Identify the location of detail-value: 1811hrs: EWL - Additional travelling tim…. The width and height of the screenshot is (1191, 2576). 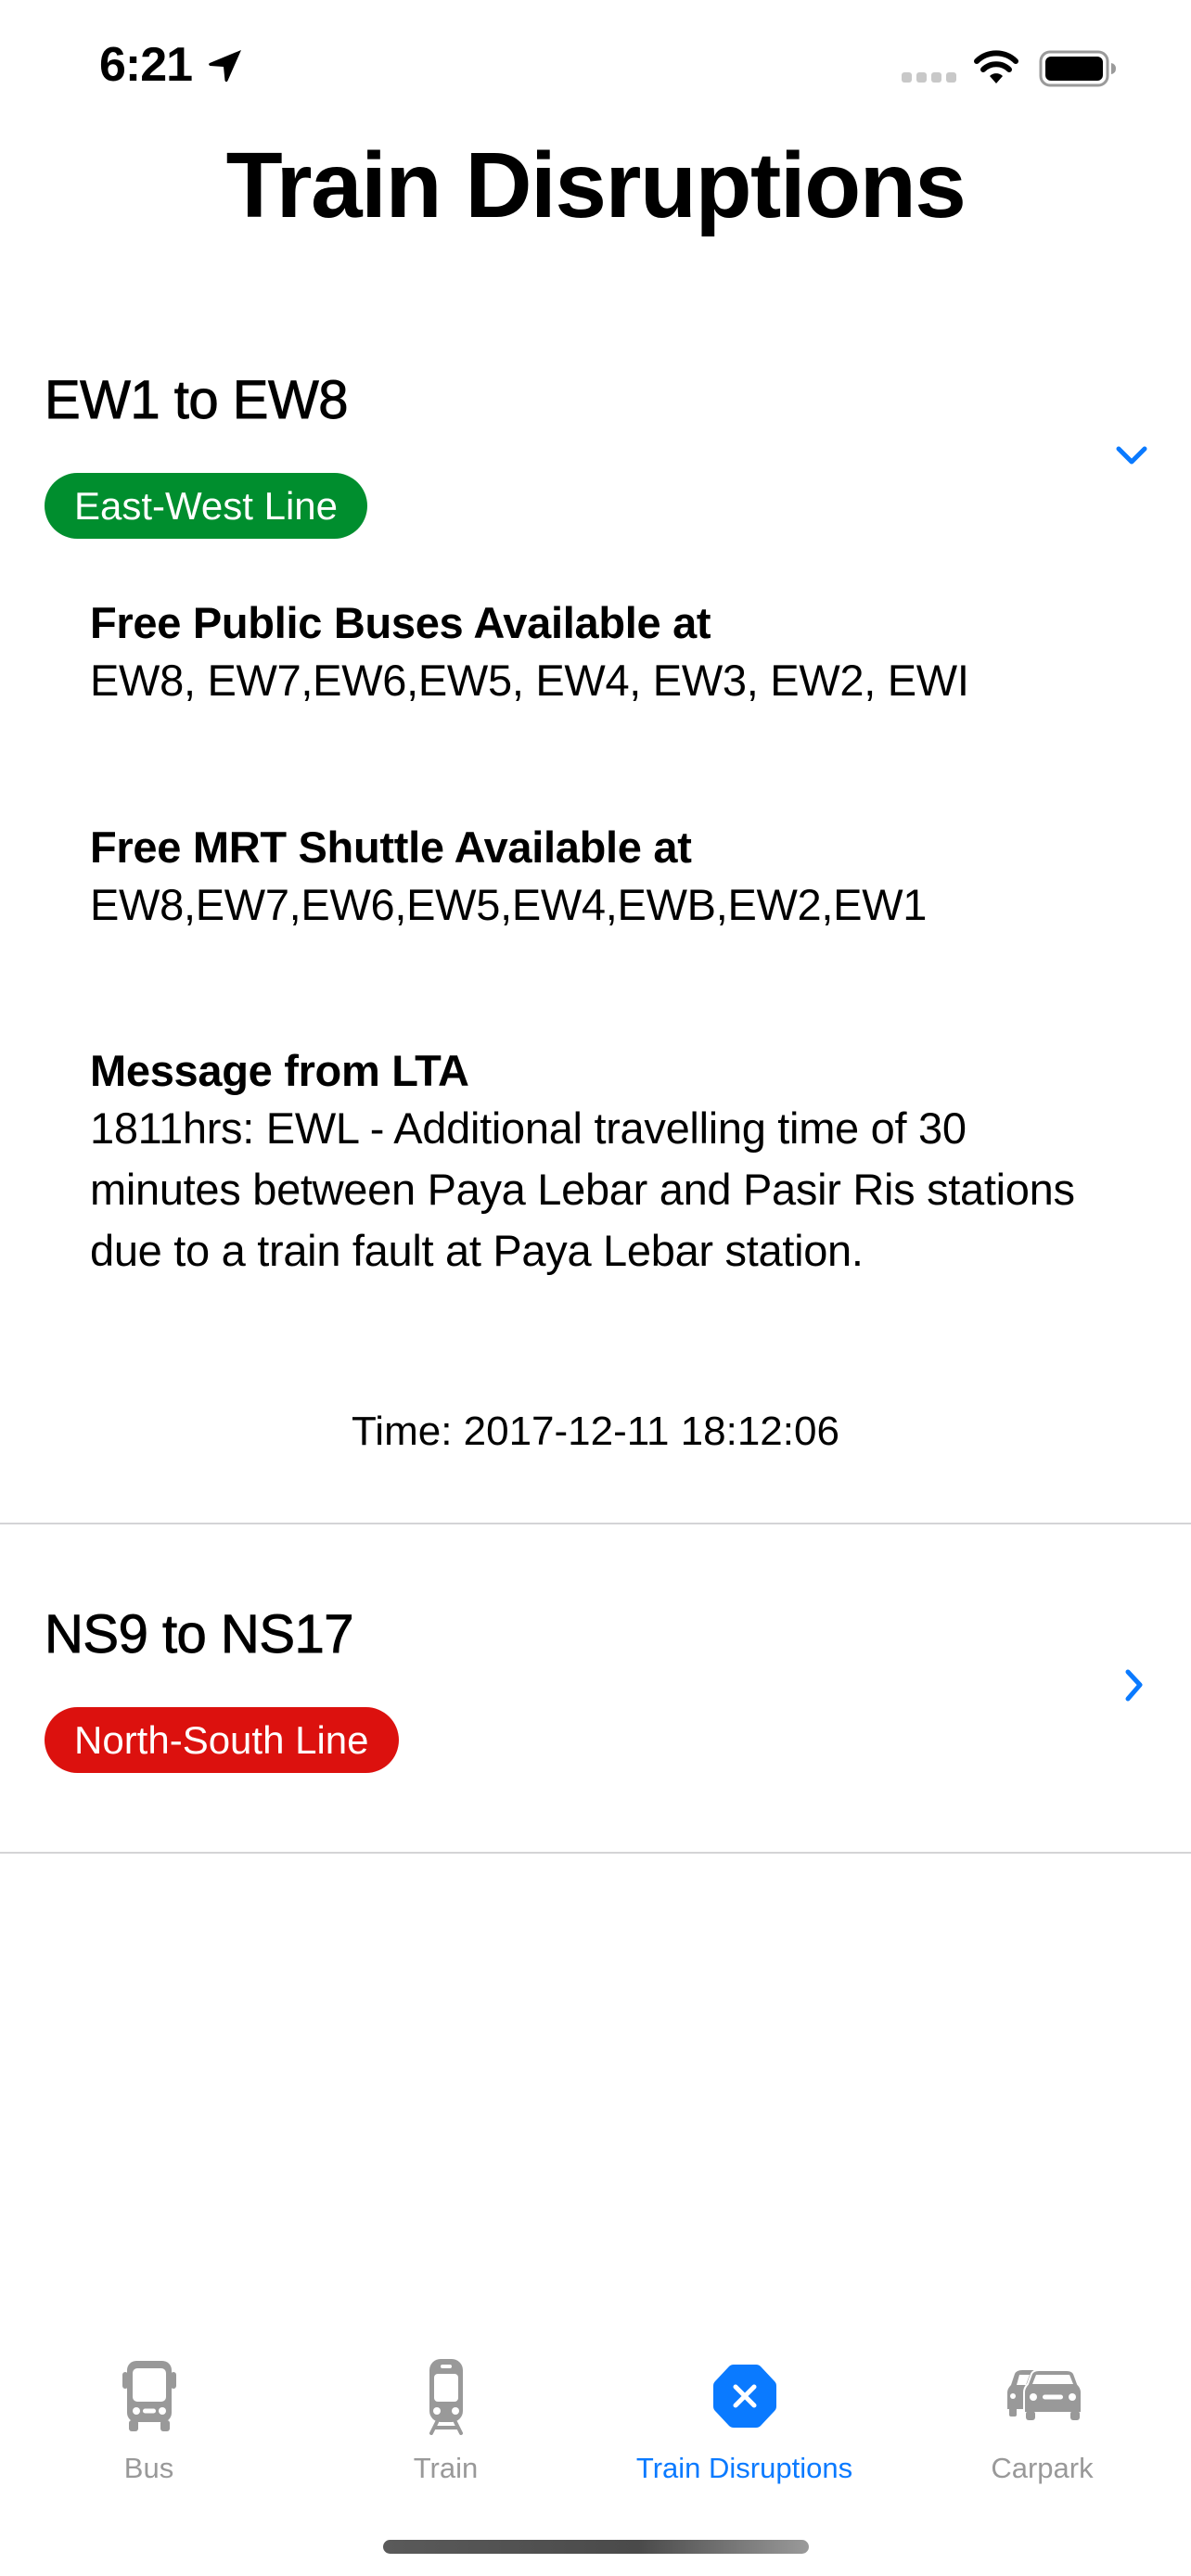
(582, 1189).